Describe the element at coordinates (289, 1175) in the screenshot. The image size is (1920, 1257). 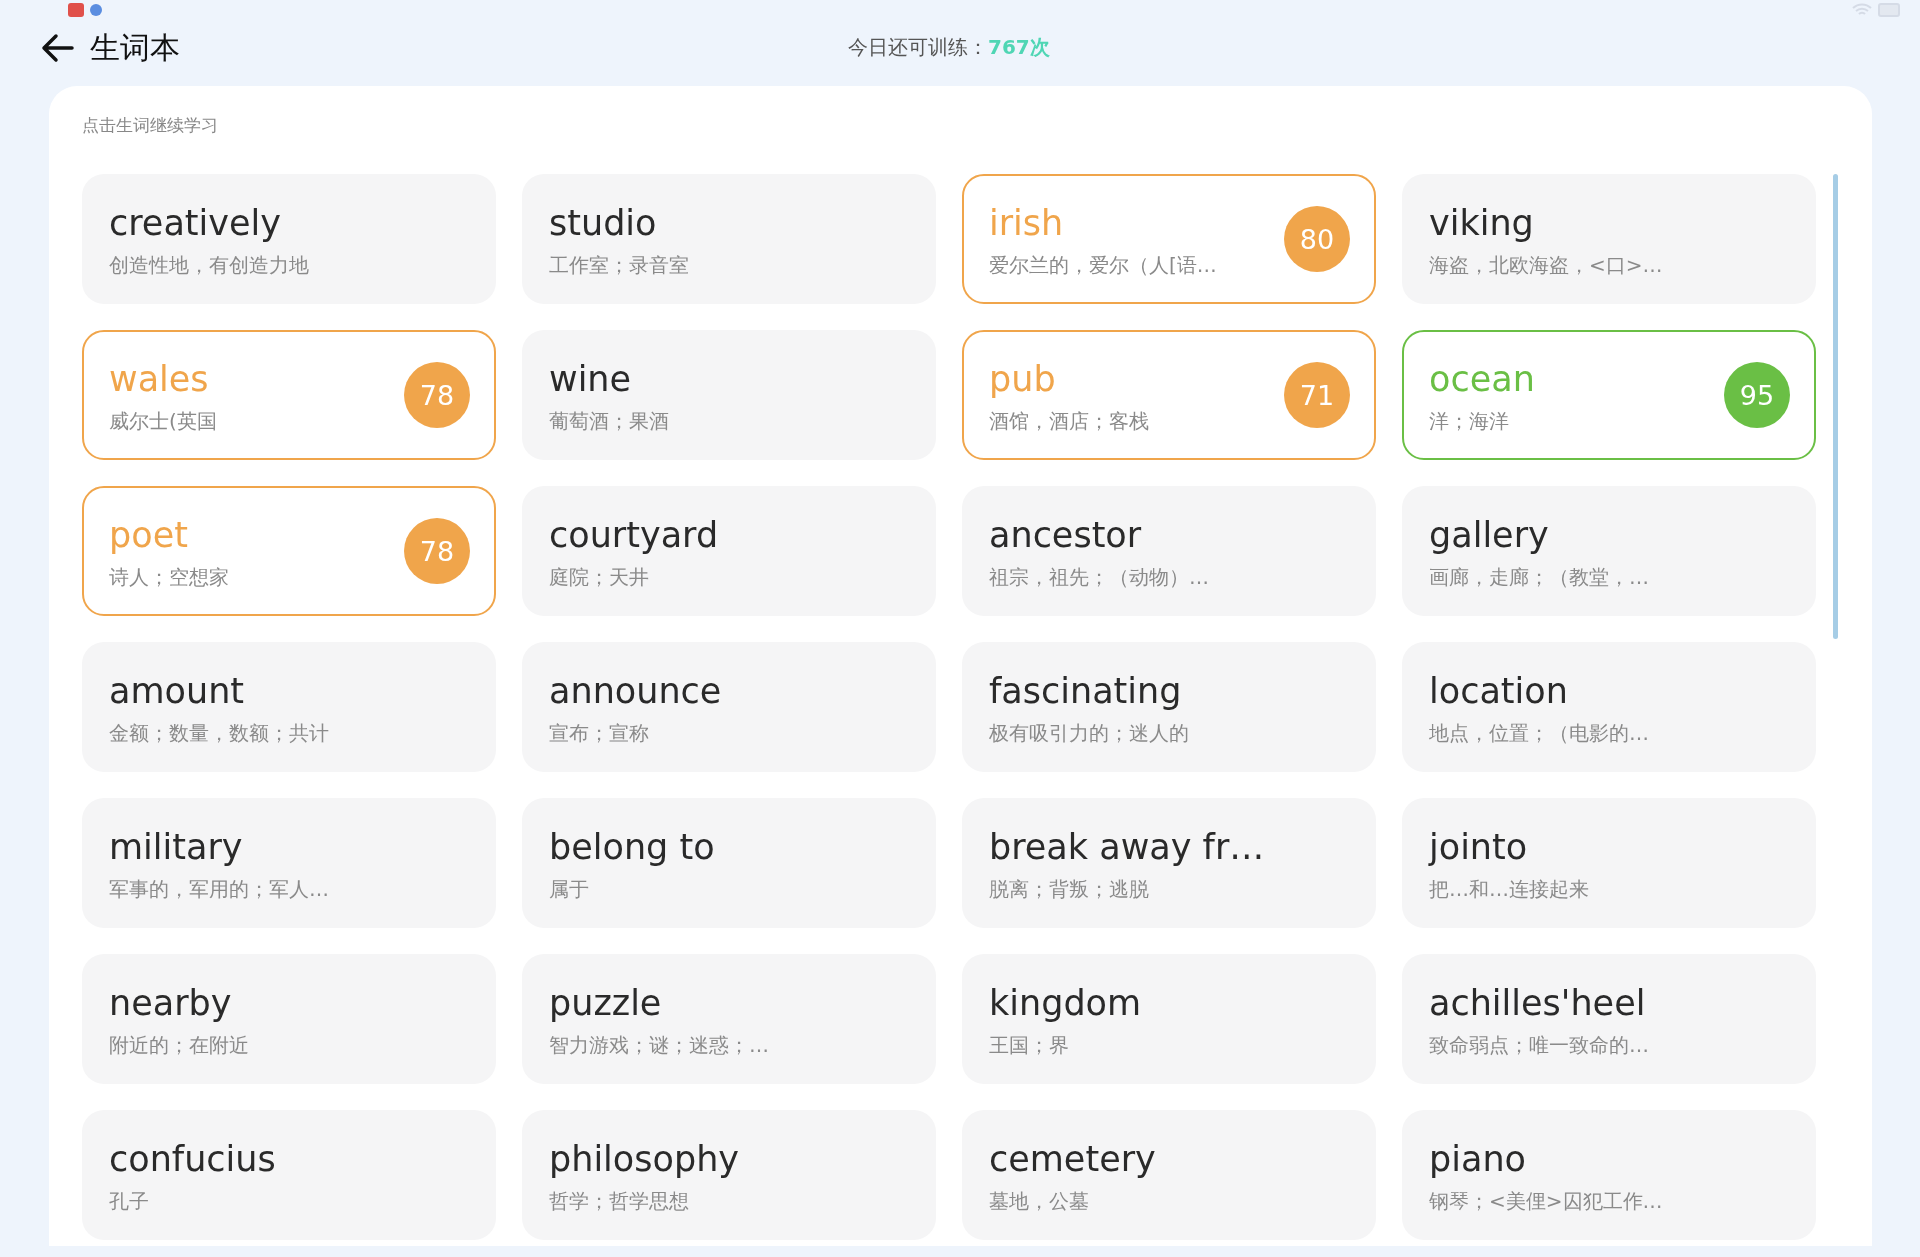
I see `word-card: confucius 孔子` at that location.